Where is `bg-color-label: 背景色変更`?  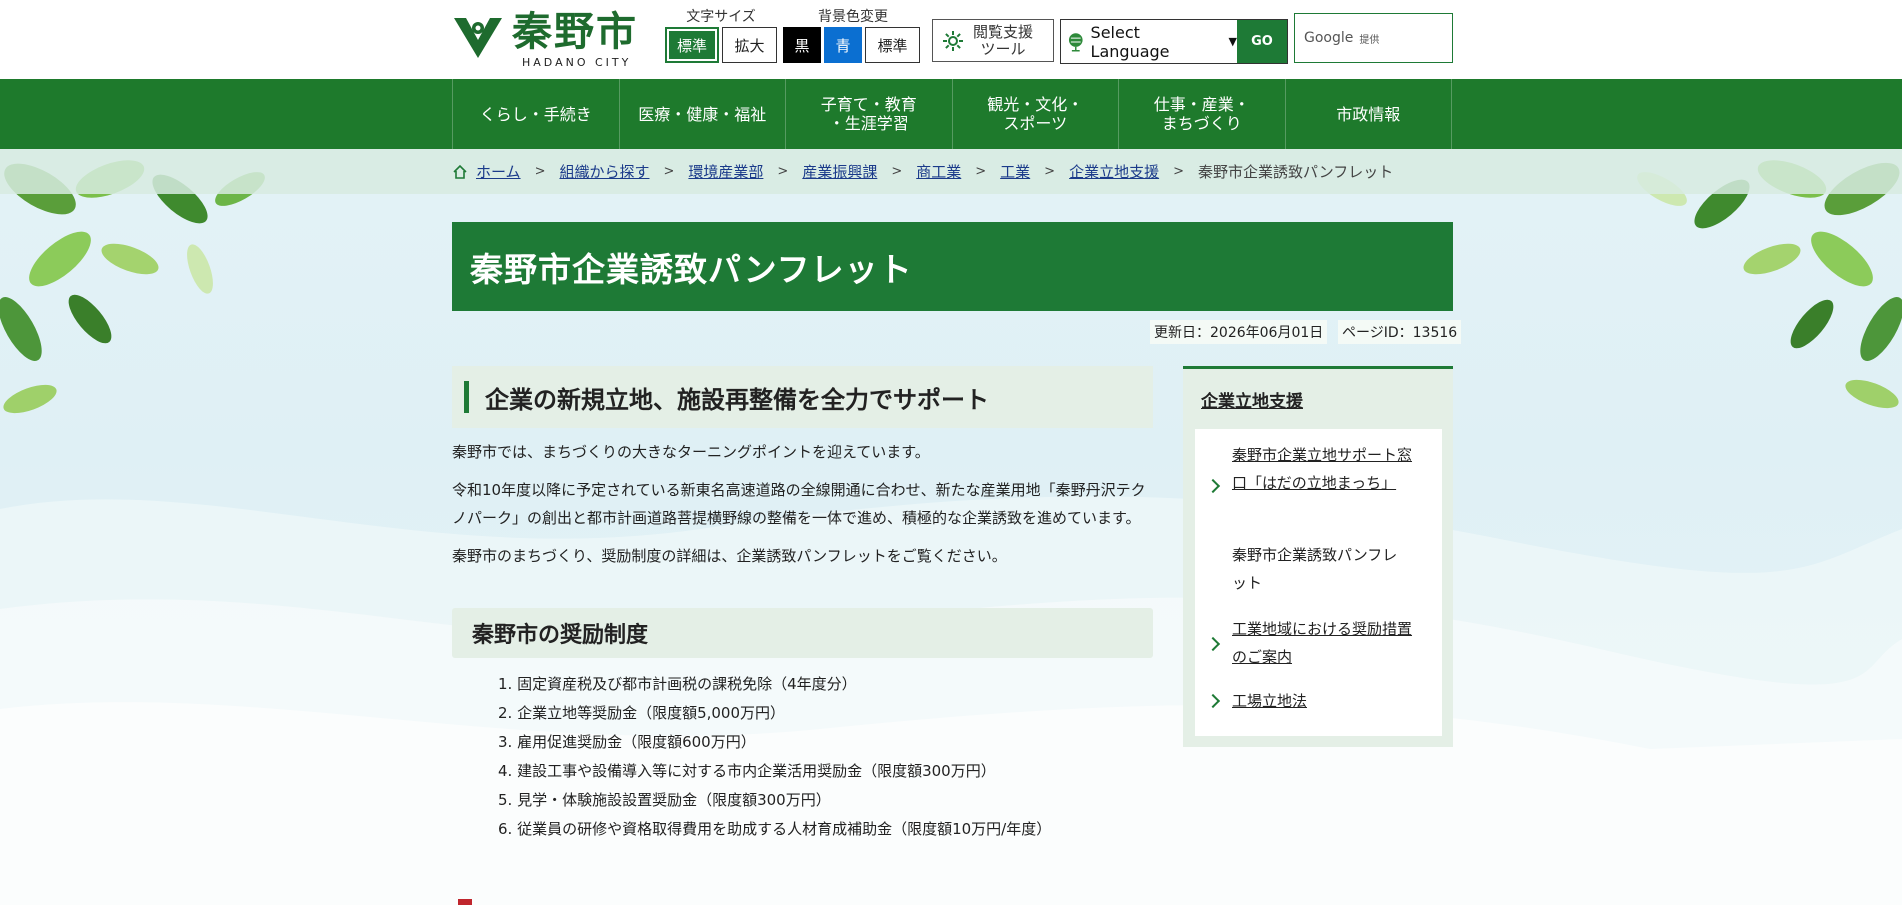 bg-color-label: 背景色変更 is located at coordinates (853, 17).